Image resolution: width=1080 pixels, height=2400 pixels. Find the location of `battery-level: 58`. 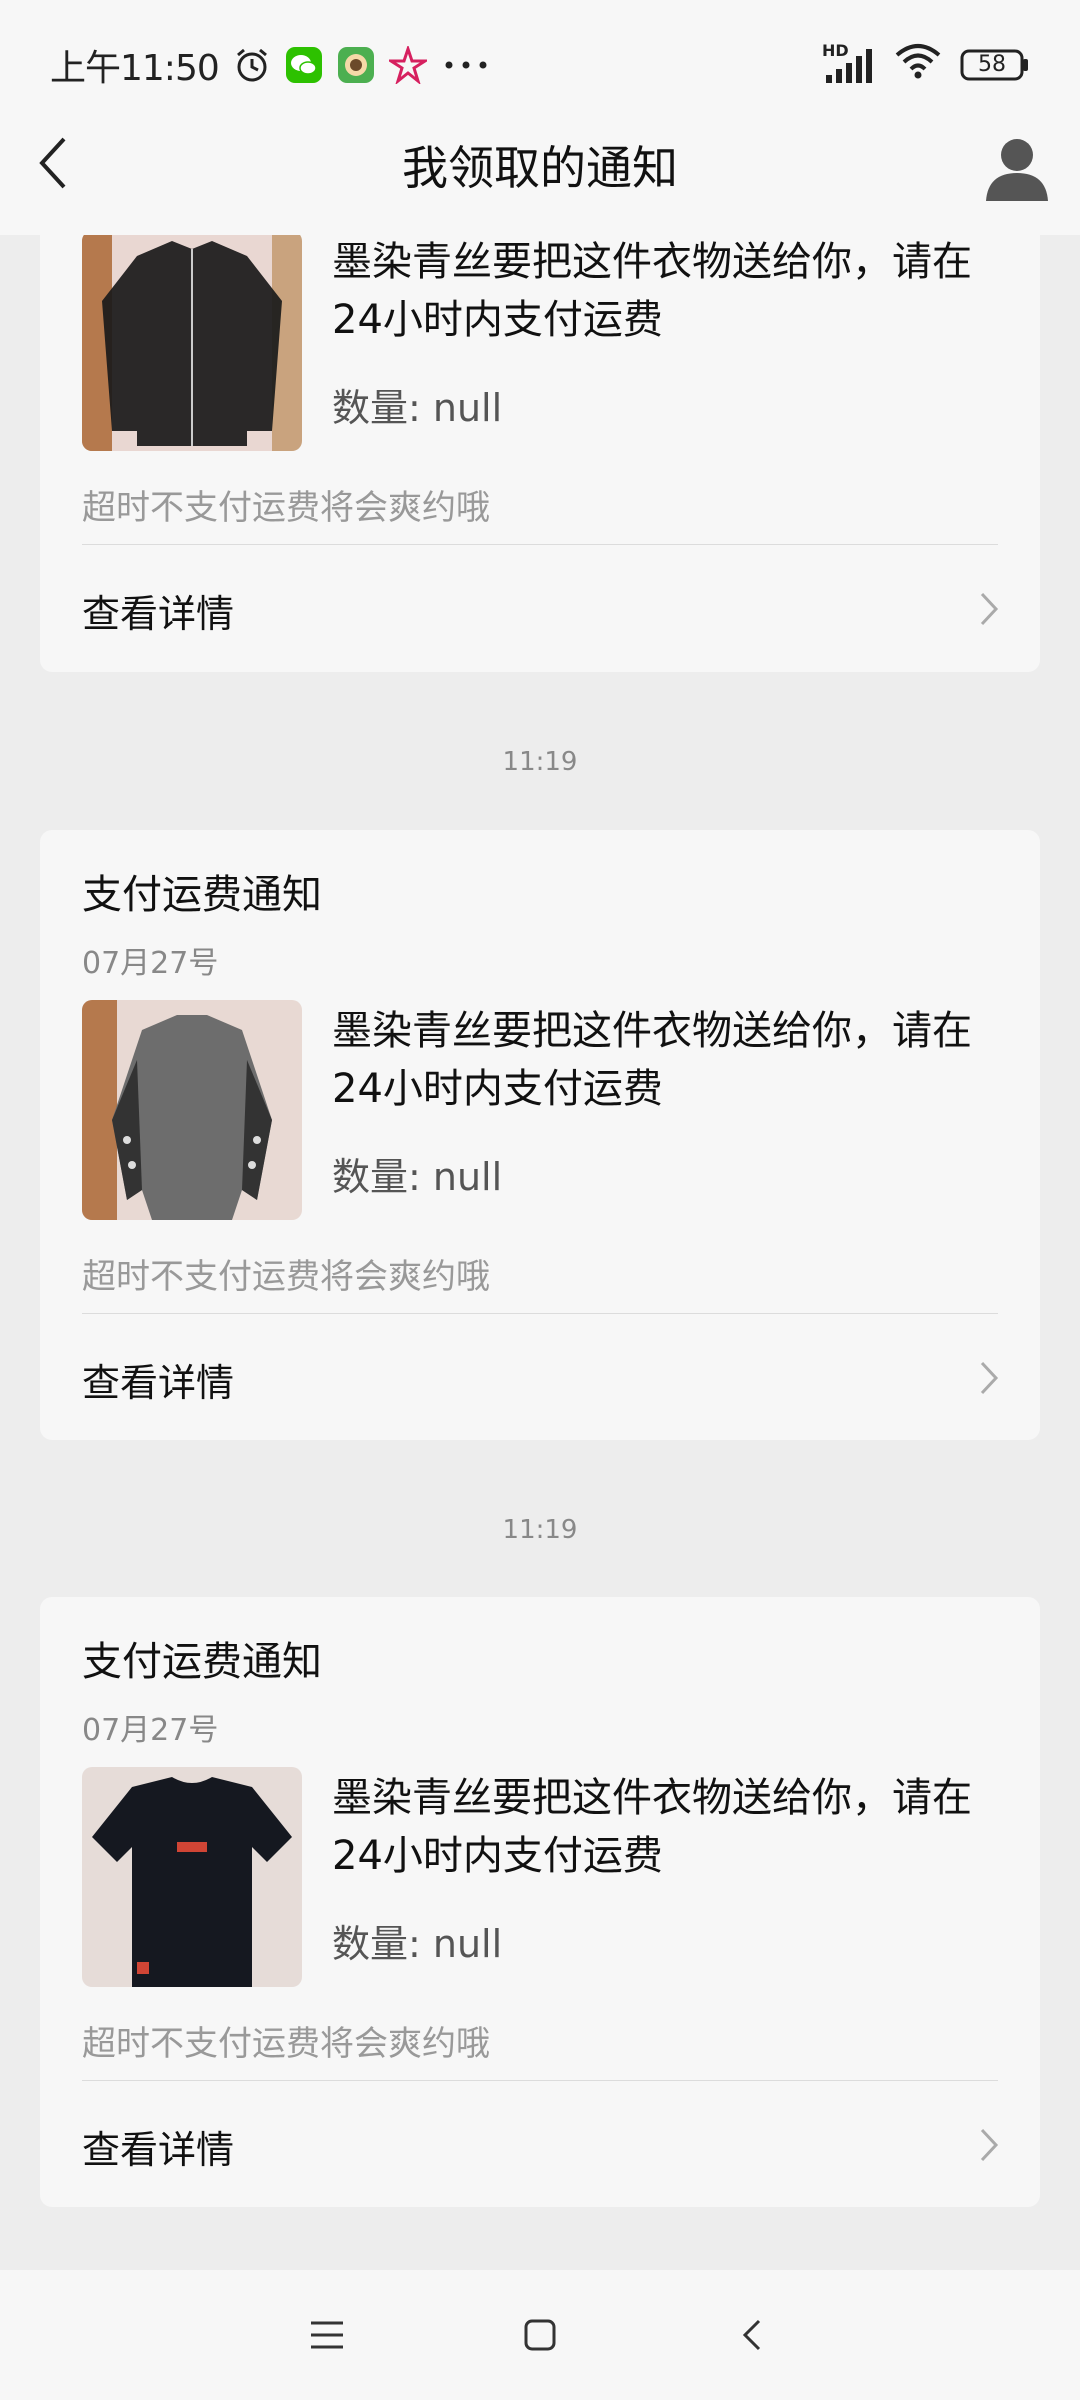

battery-level: 58 is located at coordinates (992, 64).